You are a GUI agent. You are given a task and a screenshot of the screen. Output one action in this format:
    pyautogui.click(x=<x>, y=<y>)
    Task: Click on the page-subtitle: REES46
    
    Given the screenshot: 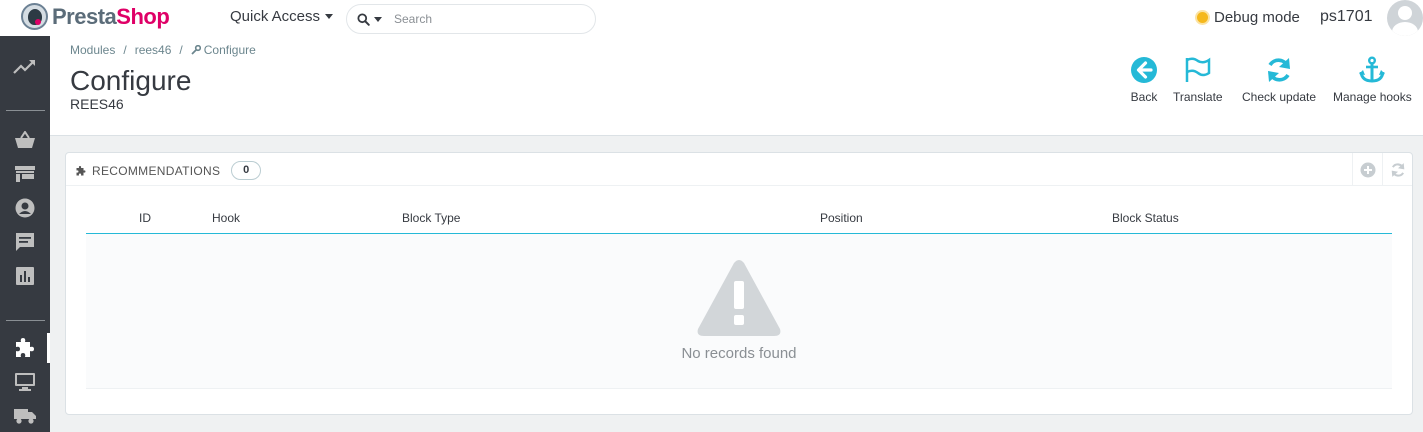 What is the action you would take?
    pyautogui.click(x=97, y=104)
    